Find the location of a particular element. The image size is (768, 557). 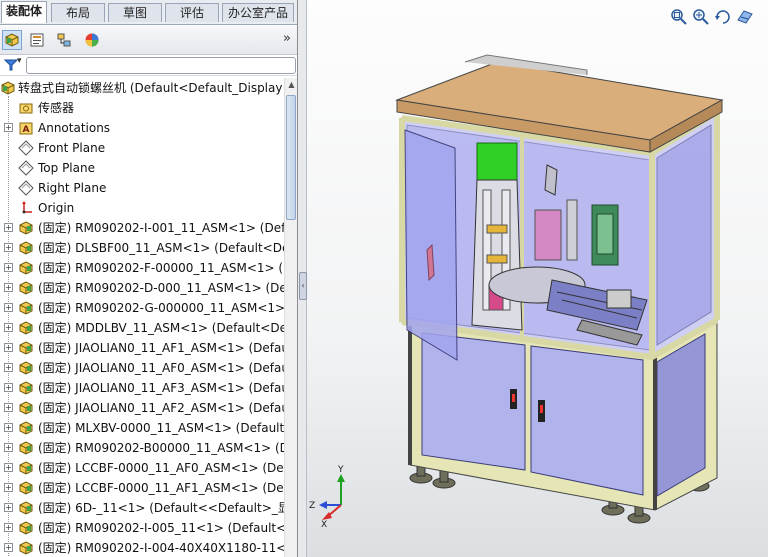

tree-item-label: (固定) JIAOLIAN0_11_AF2_ASM<1> (Defaul is located at coordinates (161, 408).